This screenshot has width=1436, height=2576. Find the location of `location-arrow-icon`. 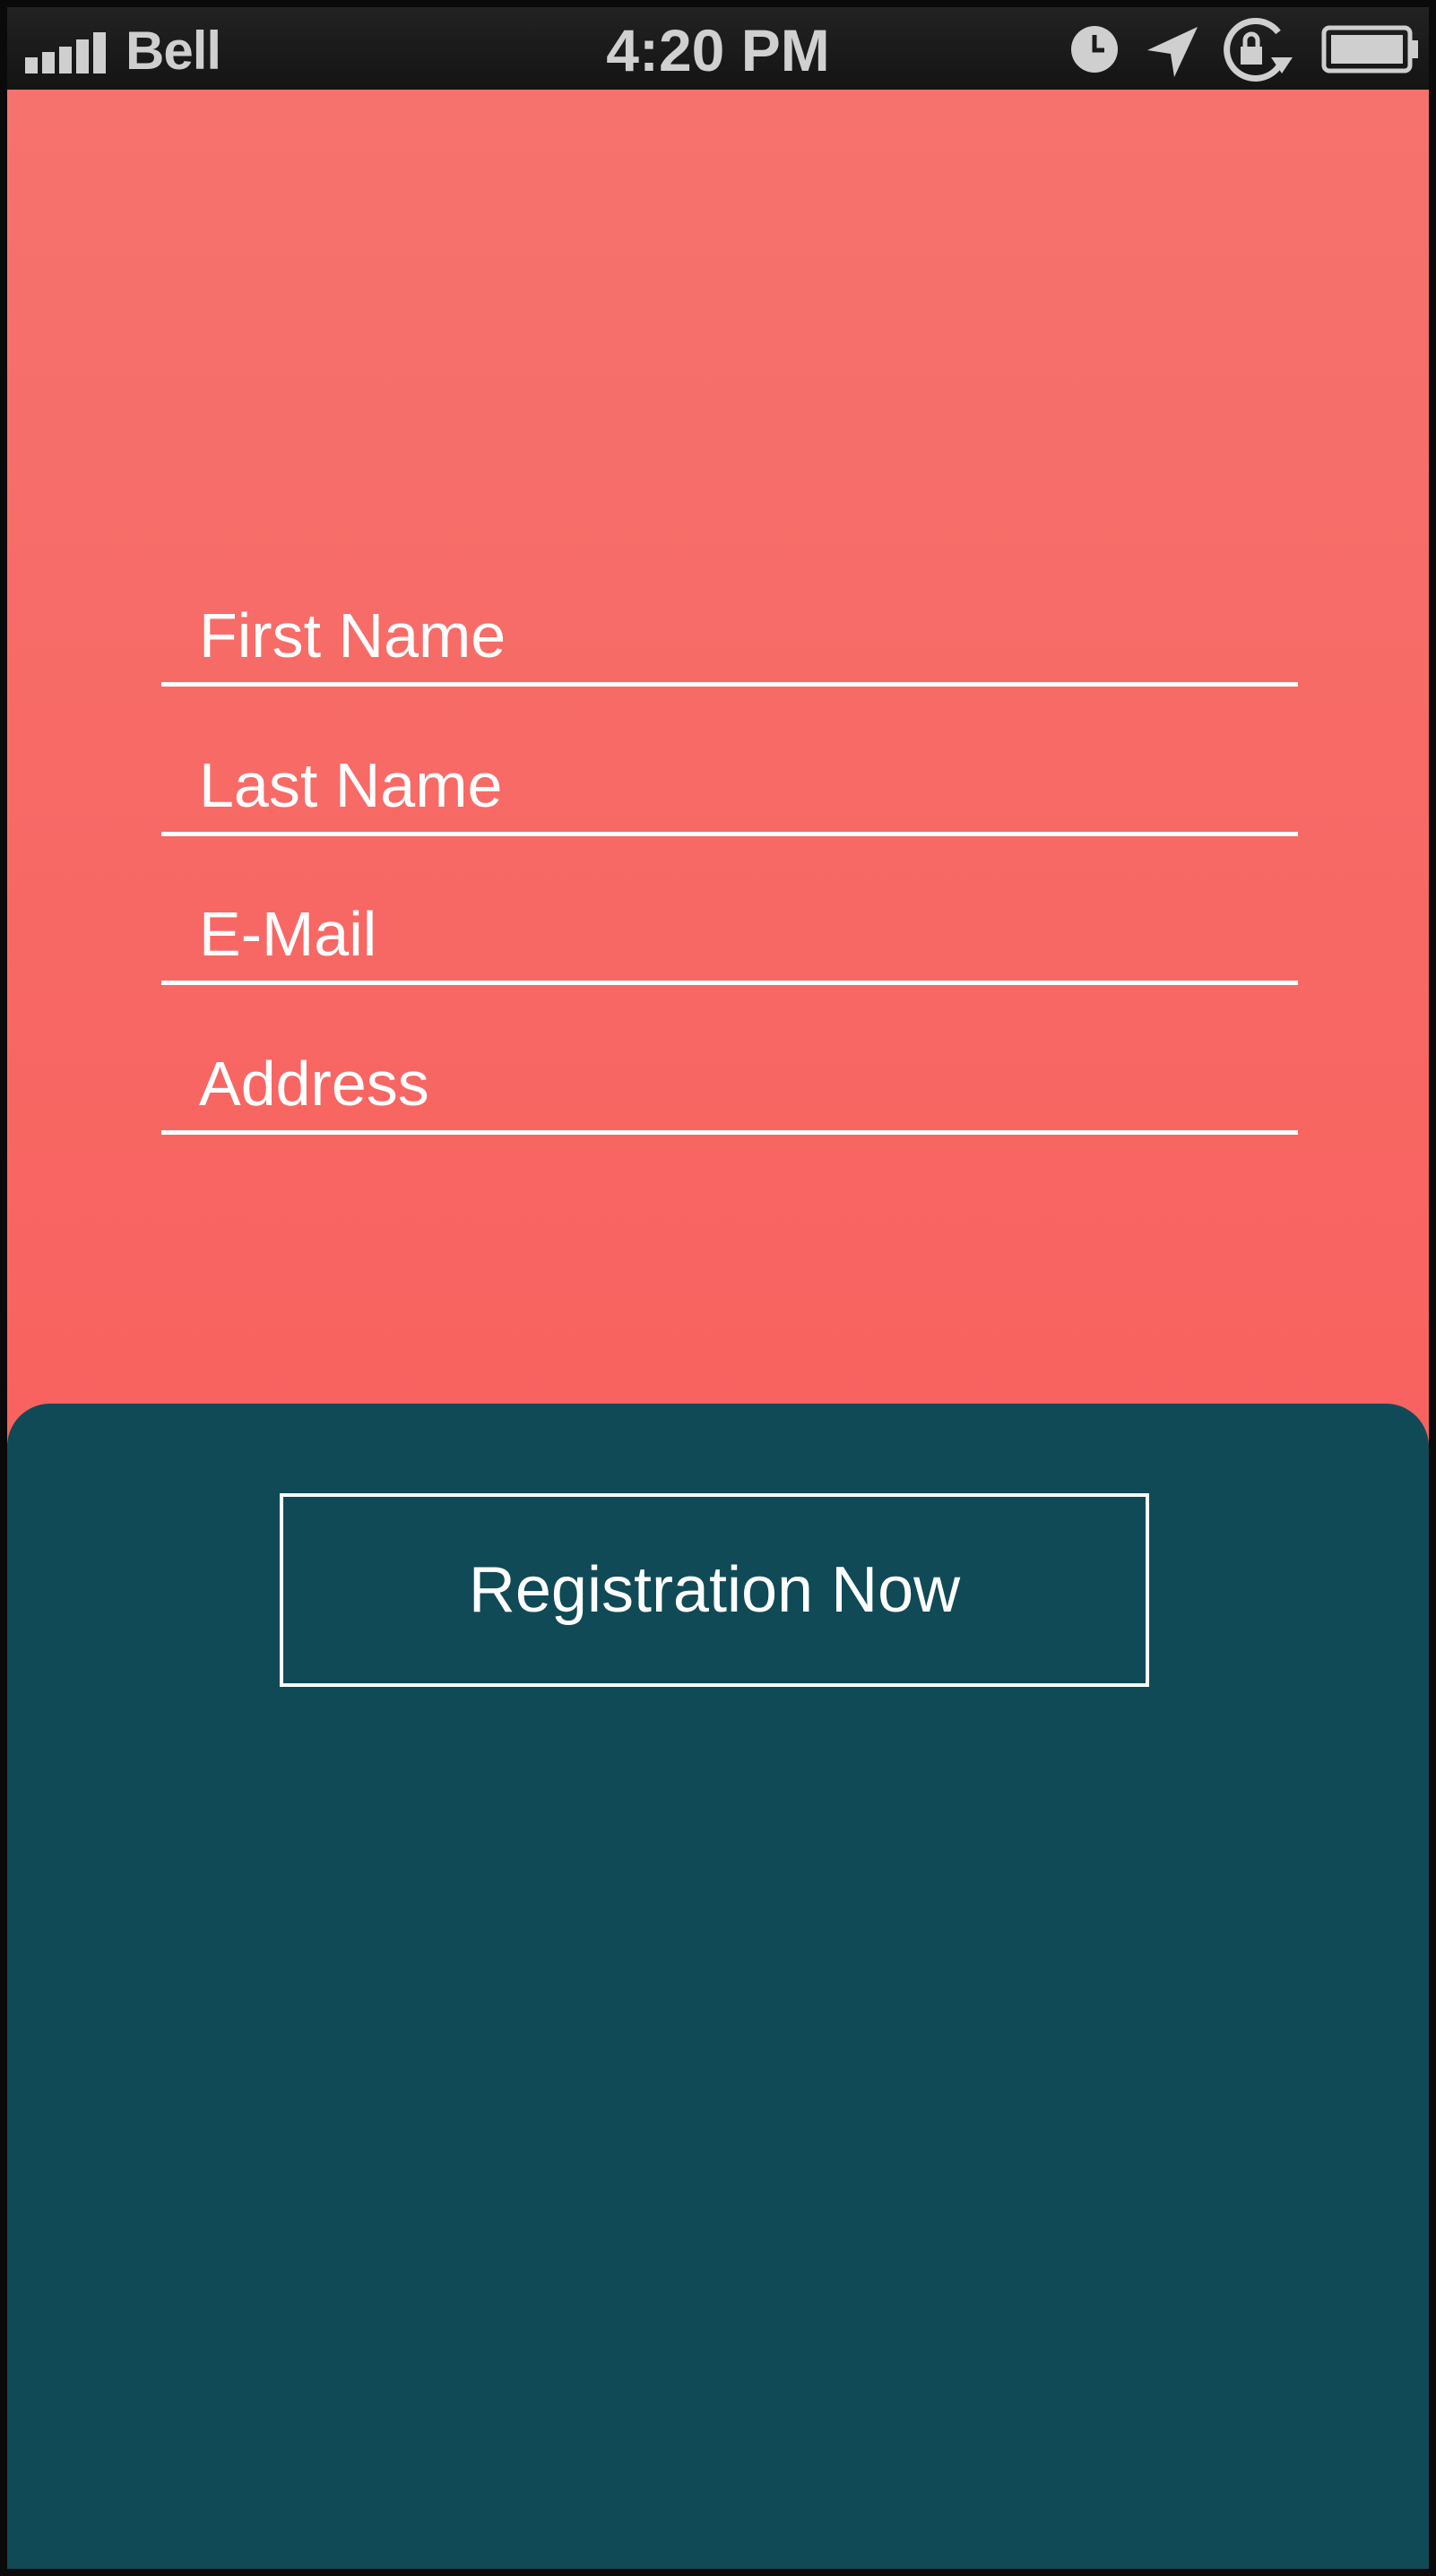

location-arrow-icon is located at coordinates (1172, 52).